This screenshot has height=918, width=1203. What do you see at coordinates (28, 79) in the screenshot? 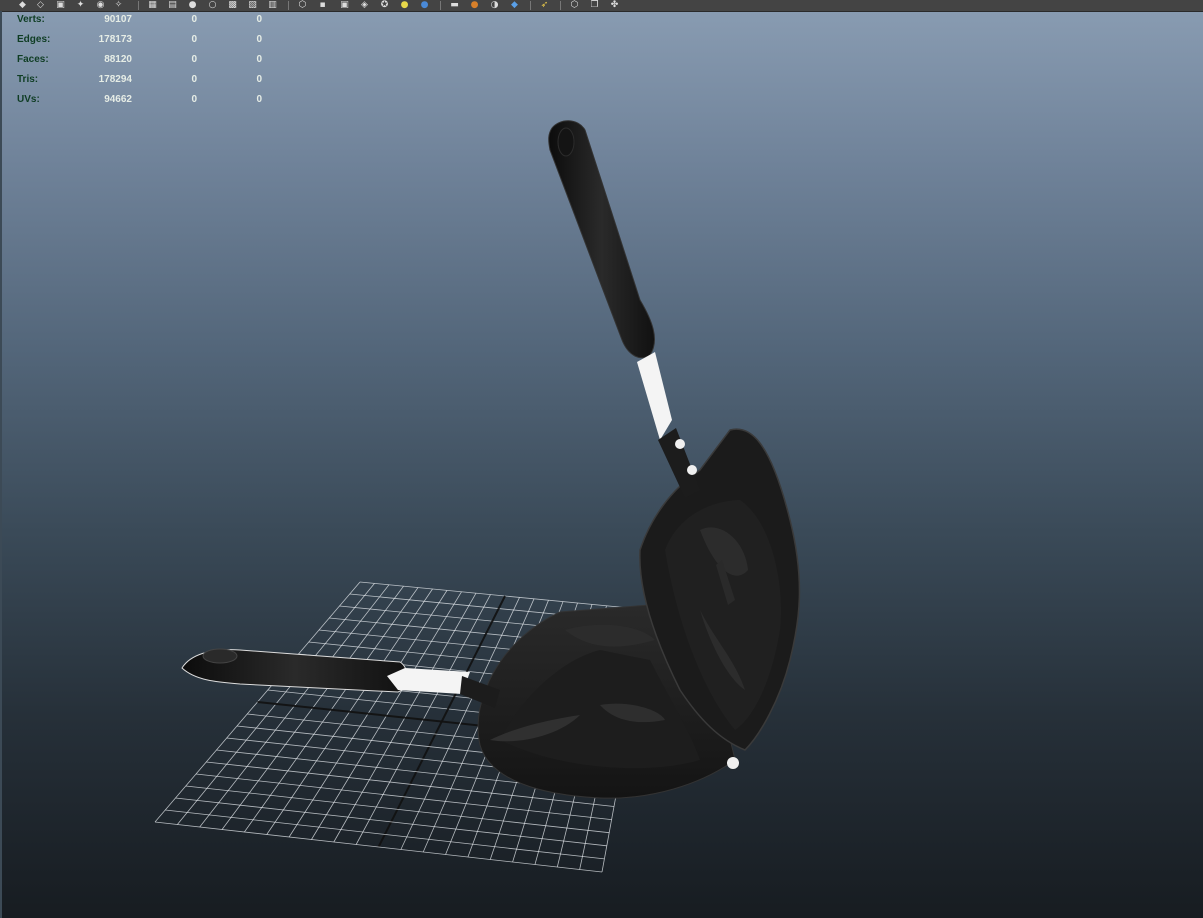
I see `hud-label: Tris:` at bounding box center [28, 79].